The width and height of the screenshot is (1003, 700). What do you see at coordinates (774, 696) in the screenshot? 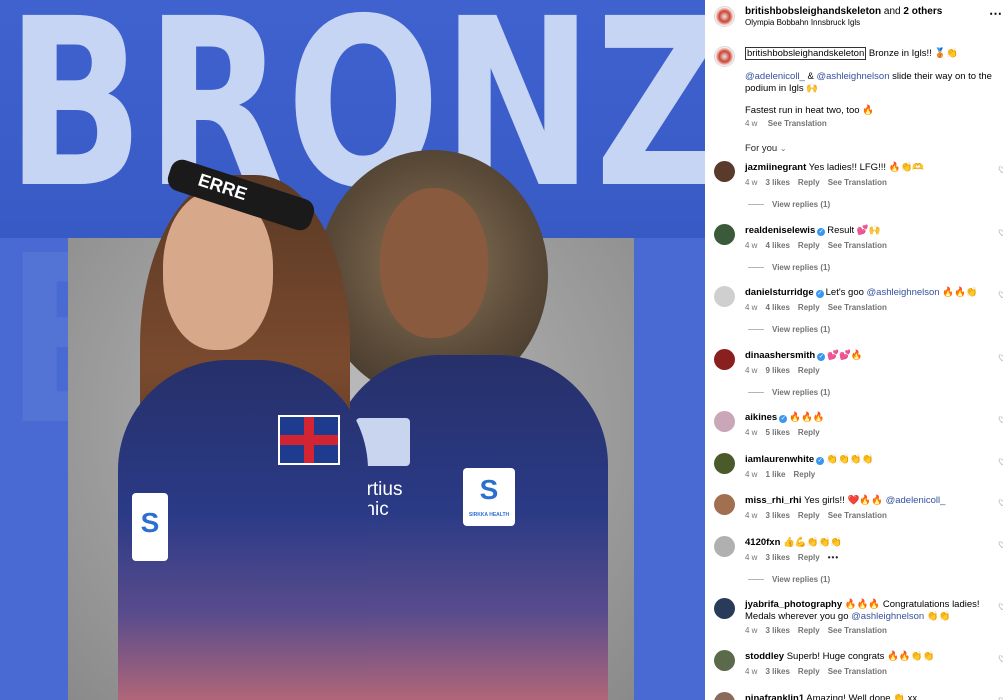
I see `comment-username: ninafranklin1` at bounding box center [774, 696].